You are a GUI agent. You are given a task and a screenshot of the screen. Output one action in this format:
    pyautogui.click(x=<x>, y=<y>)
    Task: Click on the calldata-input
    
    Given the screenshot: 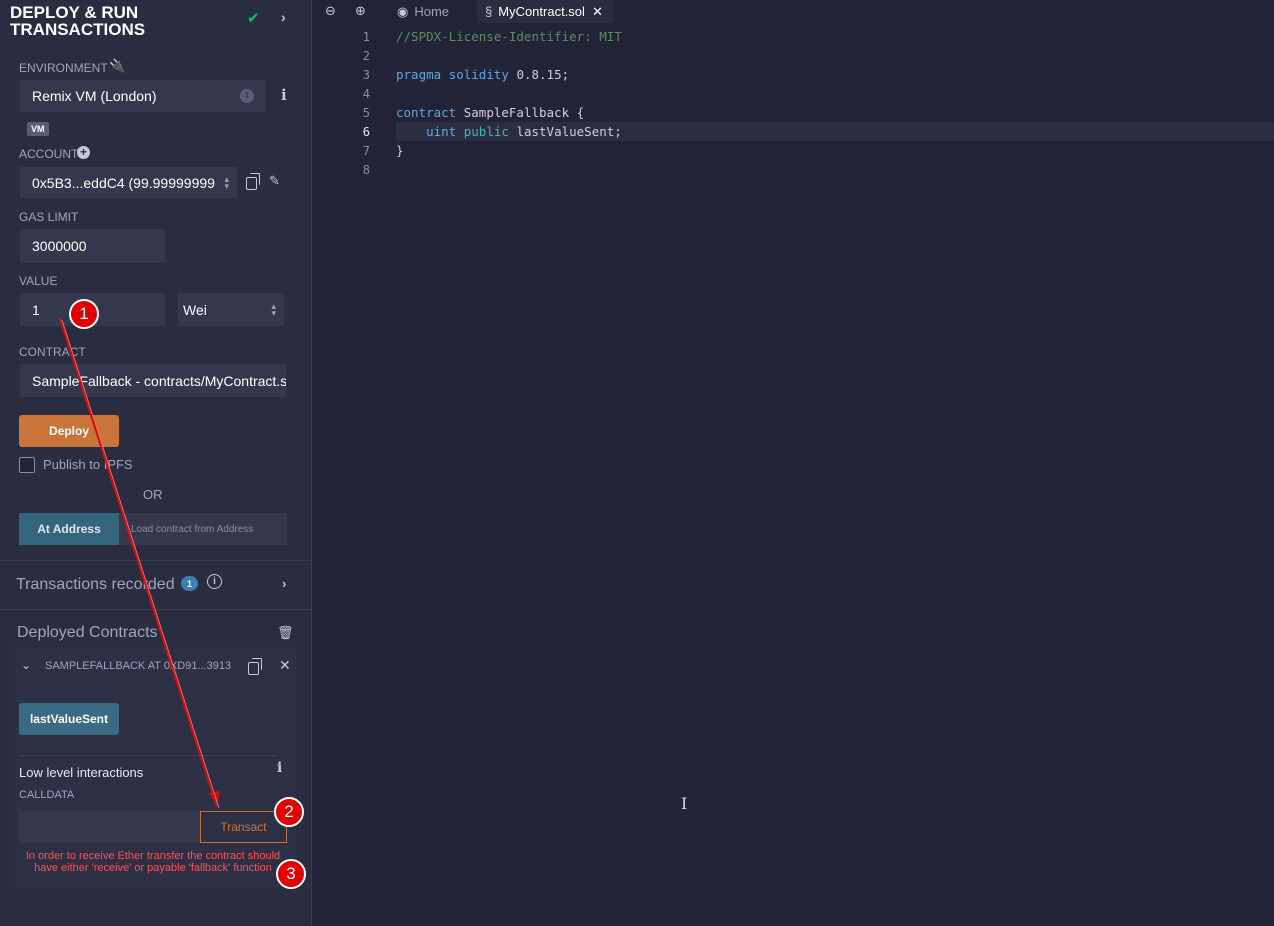 What is the action you would take?
    pyautogui.click(x=110, y=827)
    